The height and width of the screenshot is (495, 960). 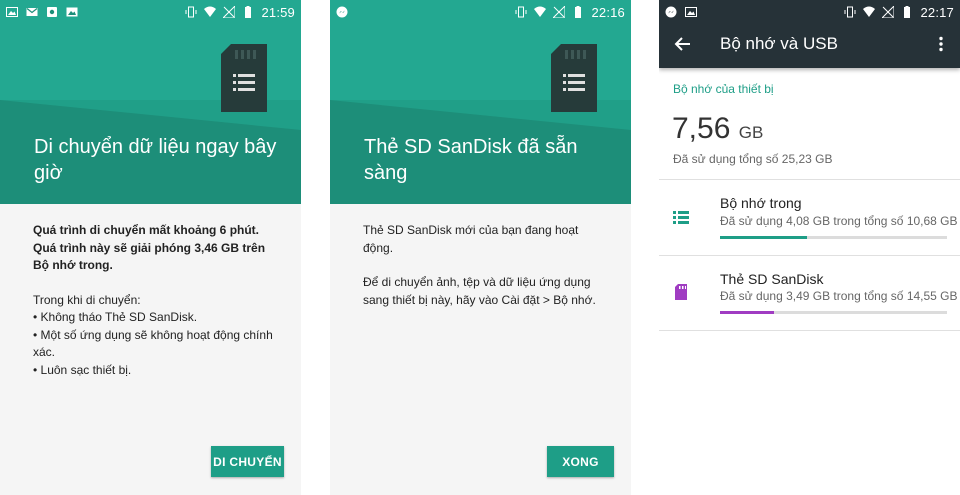 What do you see at coordinates (779, 43) in the screenshot?
I see `page-title: Bộ nhớ và USB` at bounding box center [779, 43].